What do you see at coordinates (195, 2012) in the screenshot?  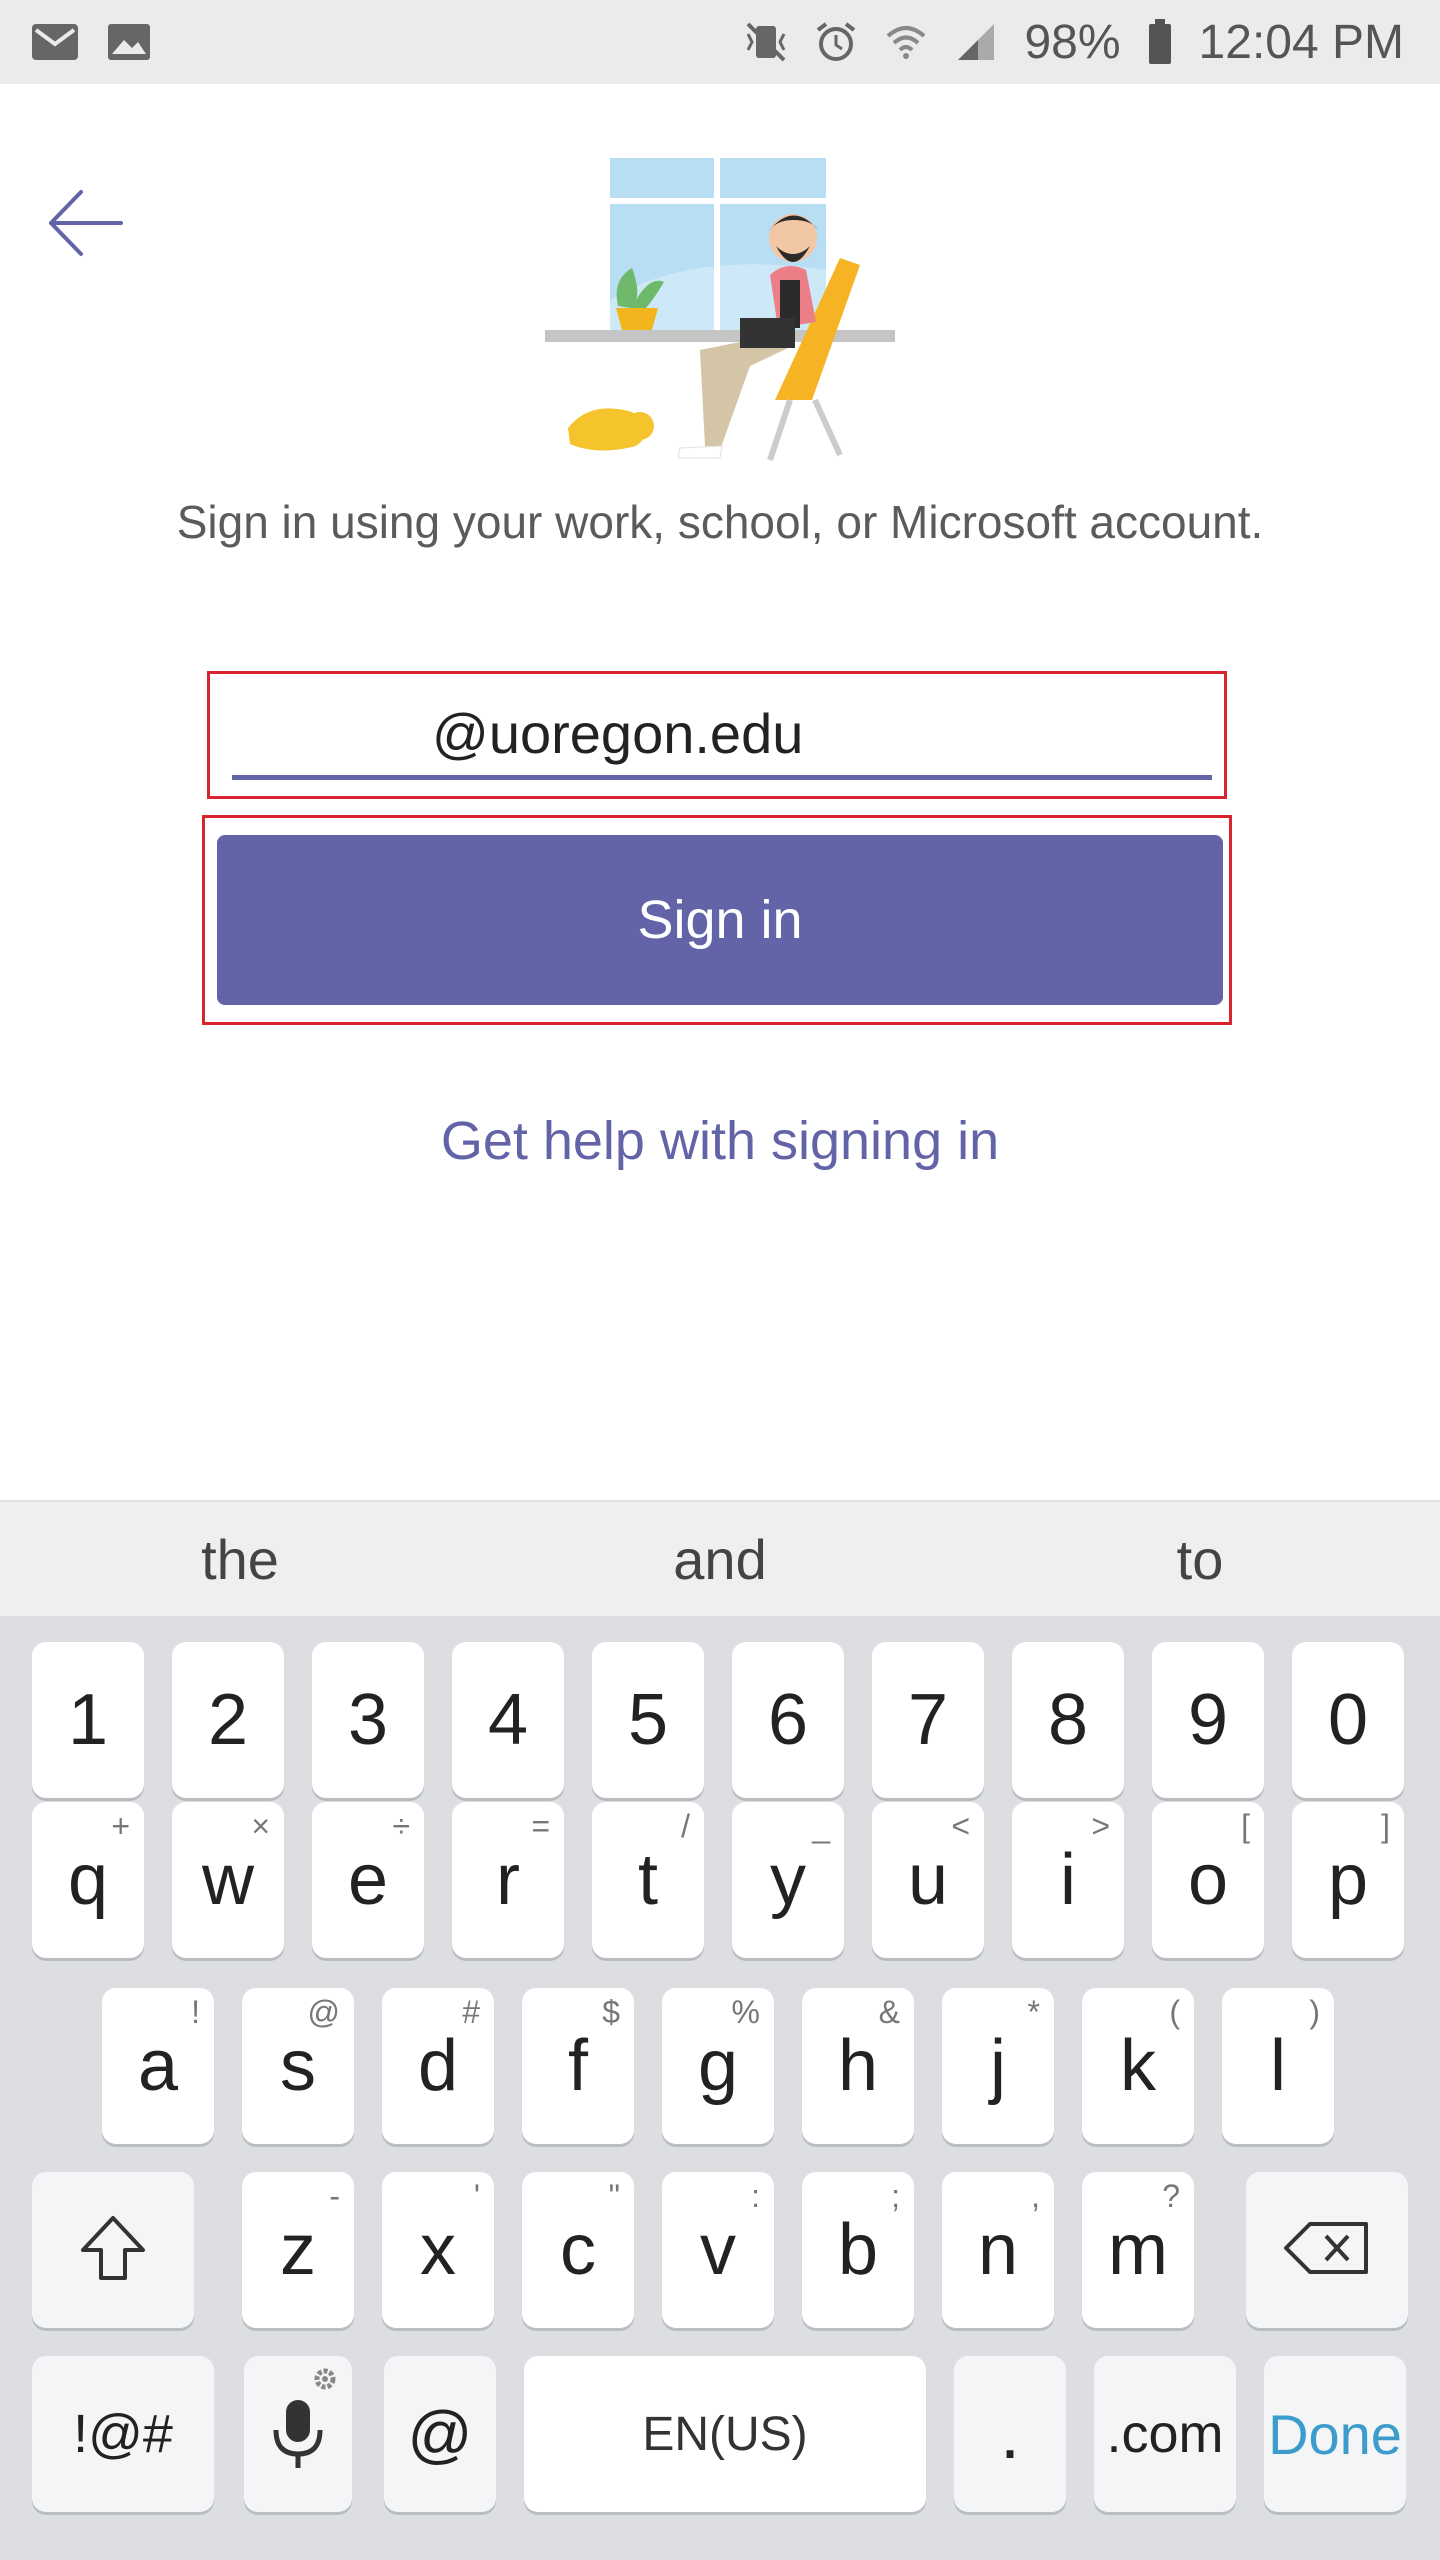 I see `key-alt-label: !` at bounding box center [195, 2012].